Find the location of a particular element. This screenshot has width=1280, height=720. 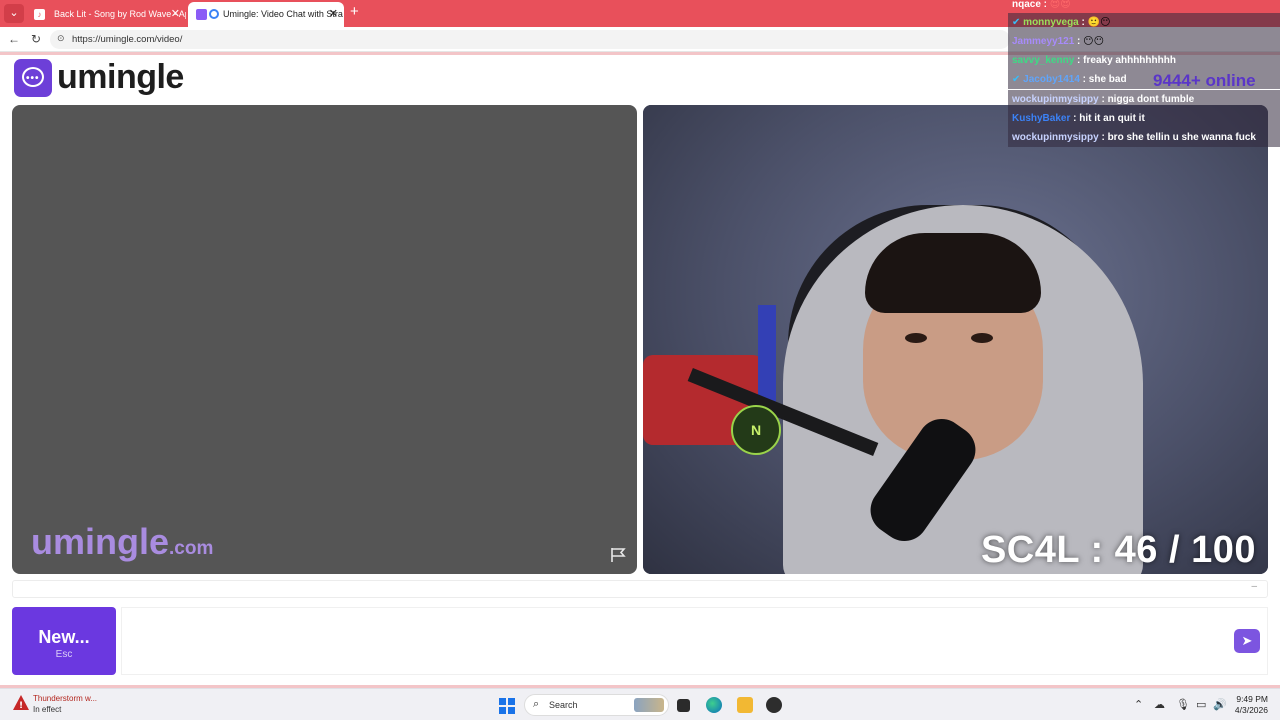

minimize-icon: – is located at coordinates (1254, 586).